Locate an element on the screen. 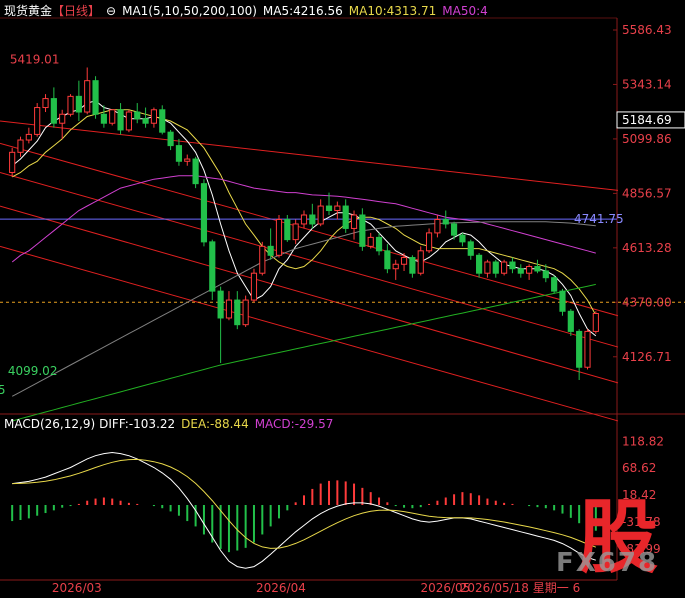 The image size is (685, 598). period-label: 【日线】 is located at coordinates (76, 11).